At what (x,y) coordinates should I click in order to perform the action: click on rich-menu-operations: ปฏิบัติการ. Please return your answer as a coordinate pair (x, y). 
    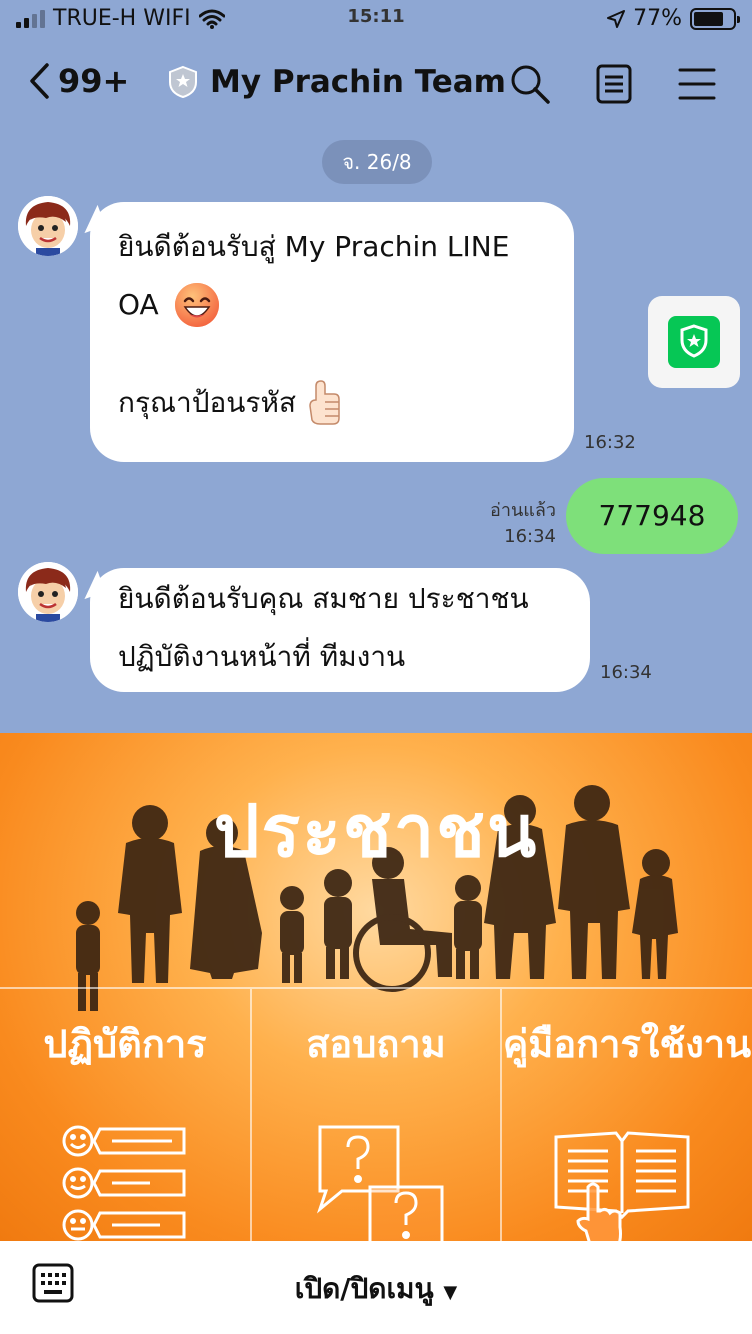
    Looking at the image, I should click on (125, 1115).